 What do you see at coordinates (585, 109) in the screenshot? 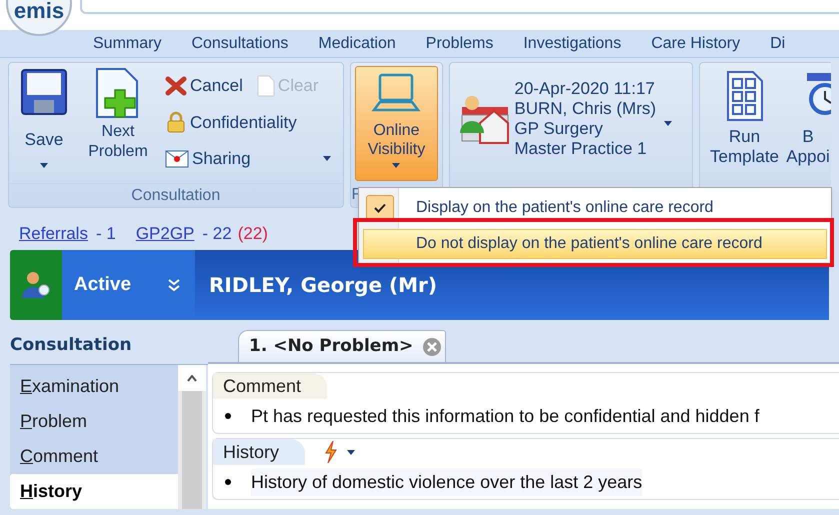
I see `session-detail: BURN, Chris (Mrs)` at bounding box center [585, 109].